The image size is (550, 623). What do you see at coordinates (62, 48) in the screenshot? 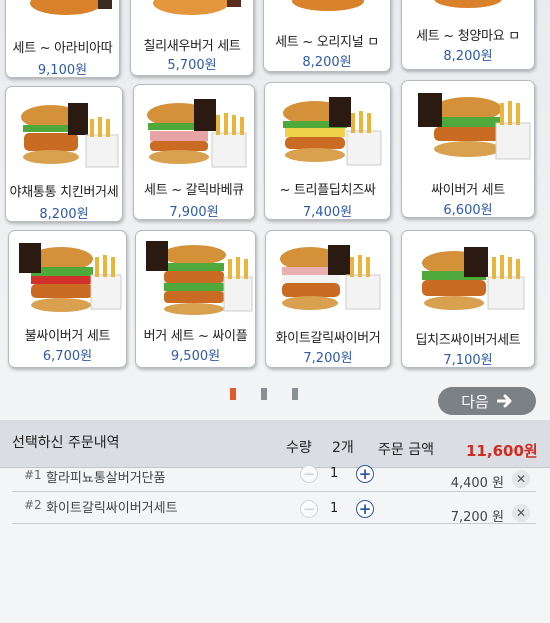
I see `menu-item-name: 세트 ~ 아라비아따` at bounding box center [62, 48].